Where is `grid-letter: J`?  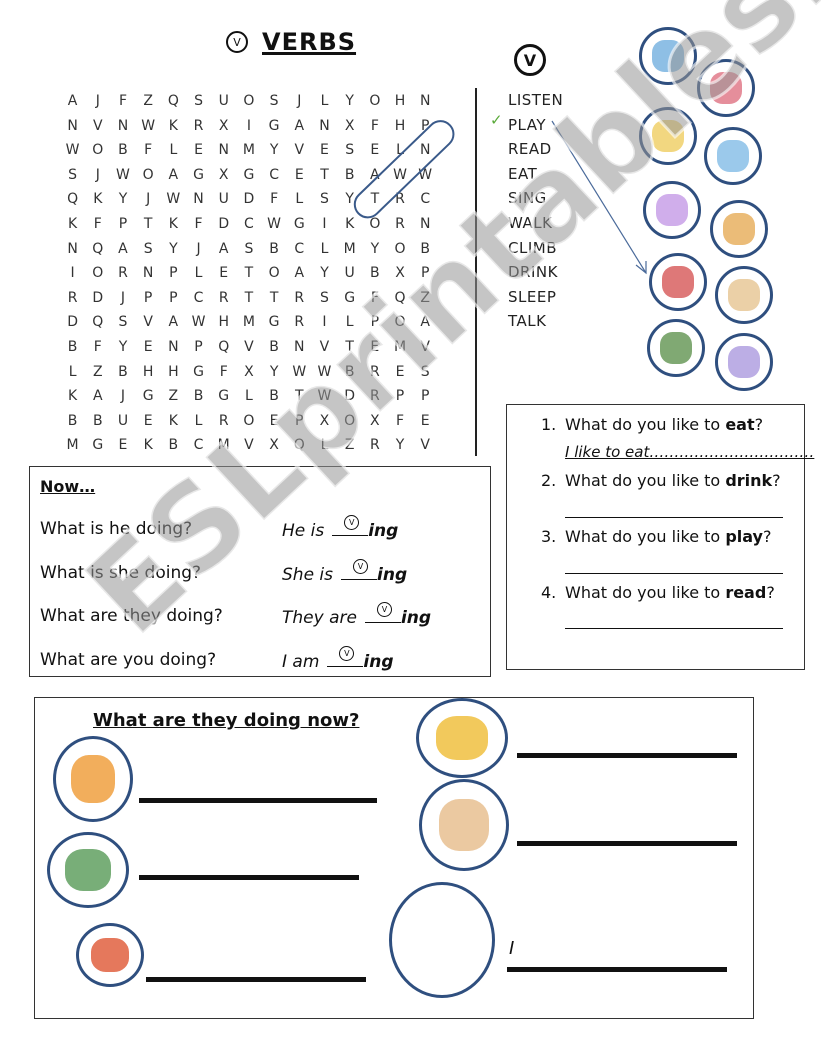
grid-letter: J is located at coordinates (122, 298).